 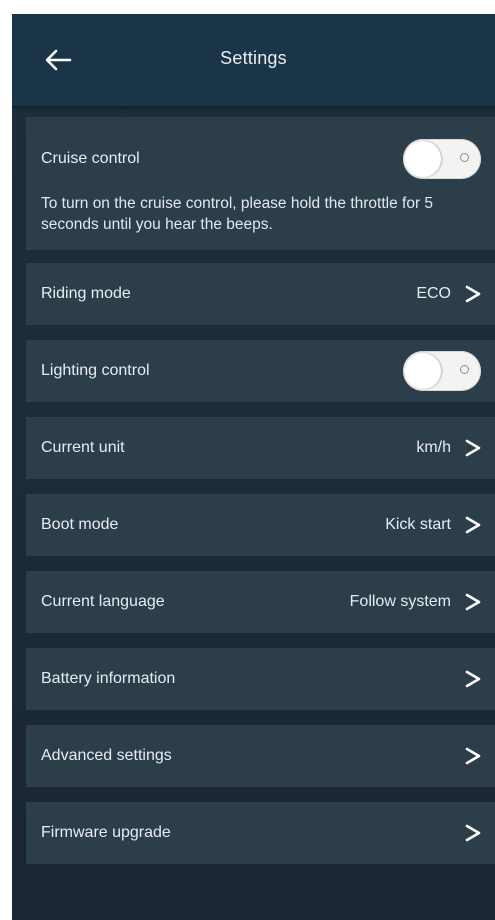 What do you see at coordinates (103, 601) in the screenshot?
I see `current-language-label: Current language` at bounding box center [103, 601].